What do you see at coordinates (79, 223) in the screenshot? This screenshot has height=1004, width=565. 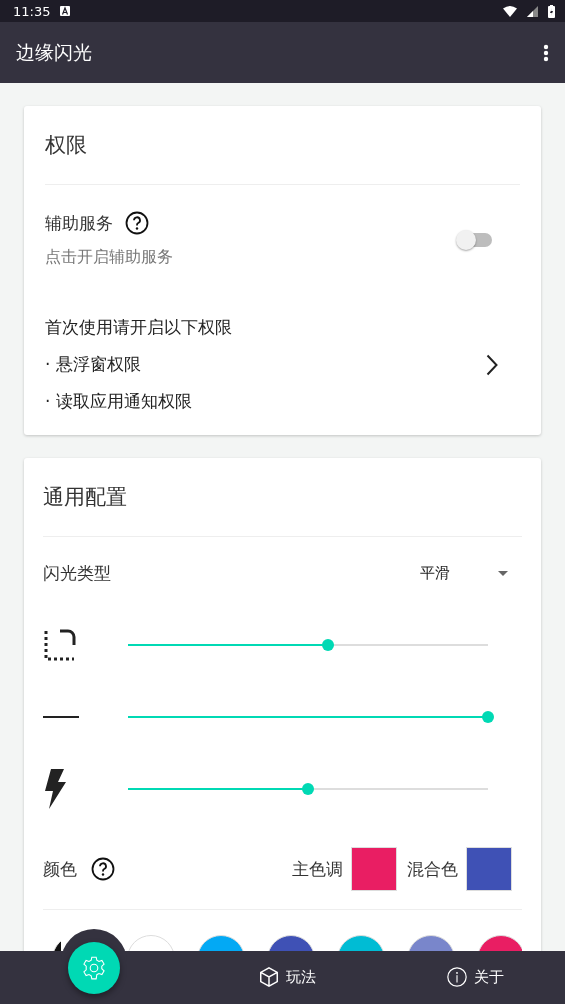 I see `setting-label: 辅助服务` at bounding box center [79, 223].